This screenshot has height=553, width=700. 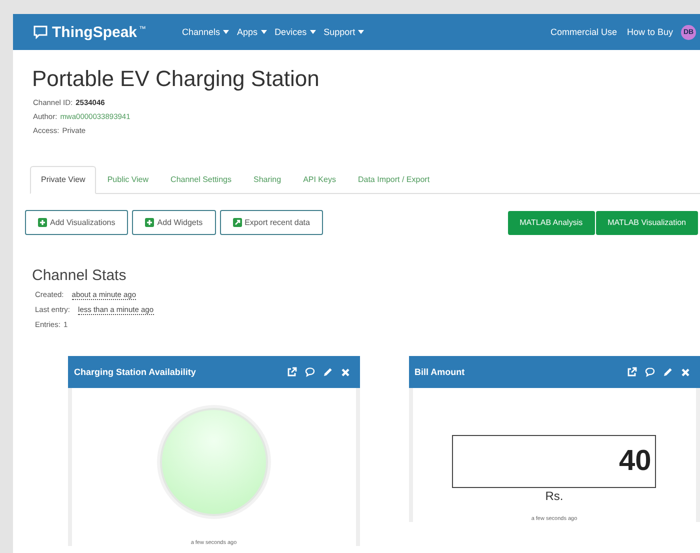 What do you see at coordinates (135, 372) in the screenshot?
I see `widget-title: Charging Station Availability` at bounding box center [135, 372].